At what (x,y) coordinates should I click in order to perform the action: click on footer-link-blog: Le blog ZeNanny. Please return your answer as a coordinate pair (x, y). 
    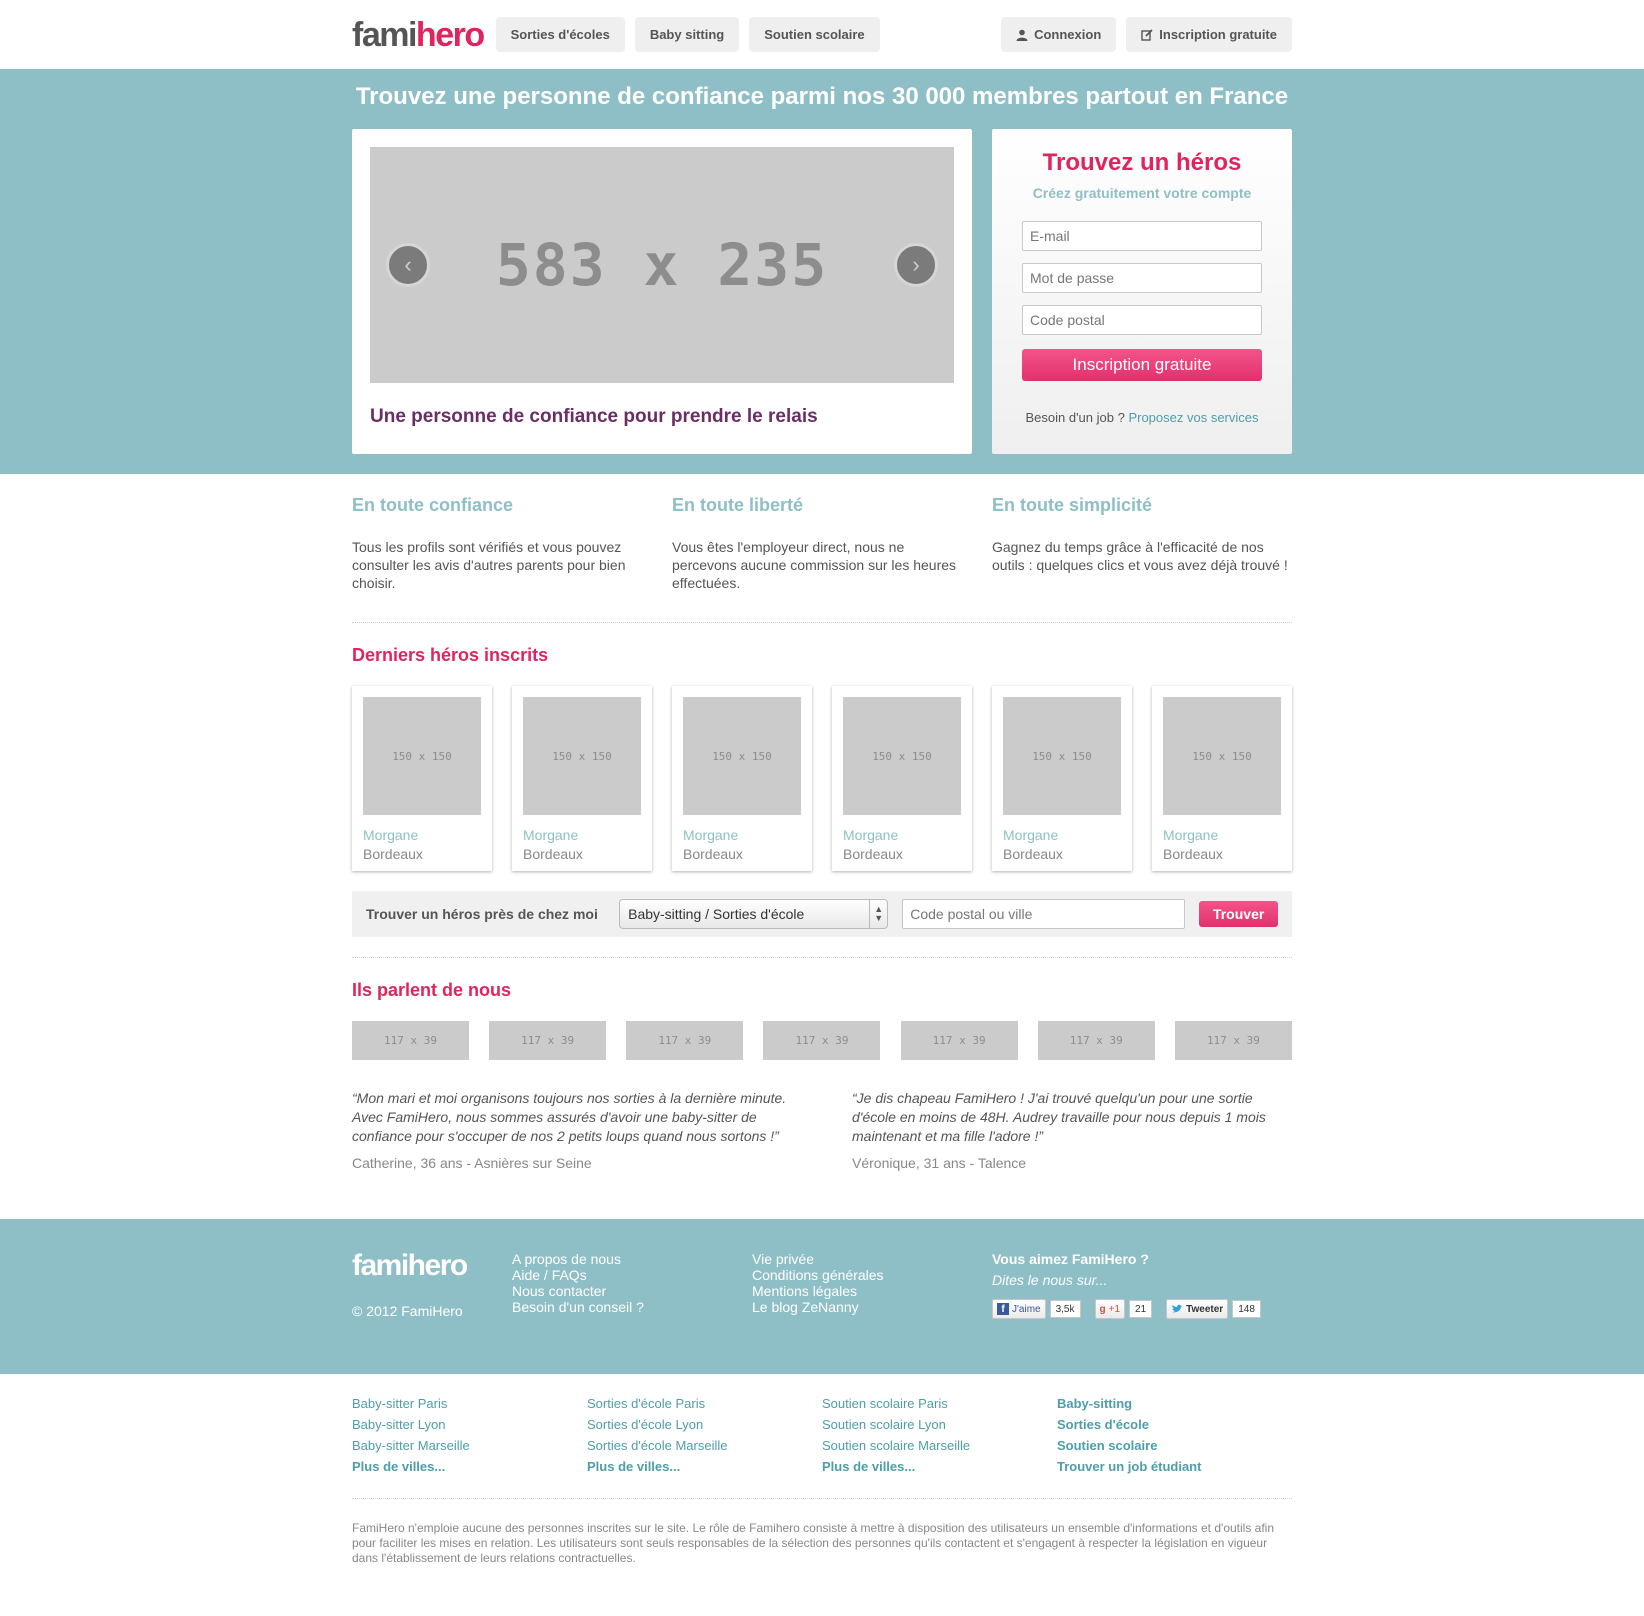
    Looking at the image, I should click on (872, 1307).